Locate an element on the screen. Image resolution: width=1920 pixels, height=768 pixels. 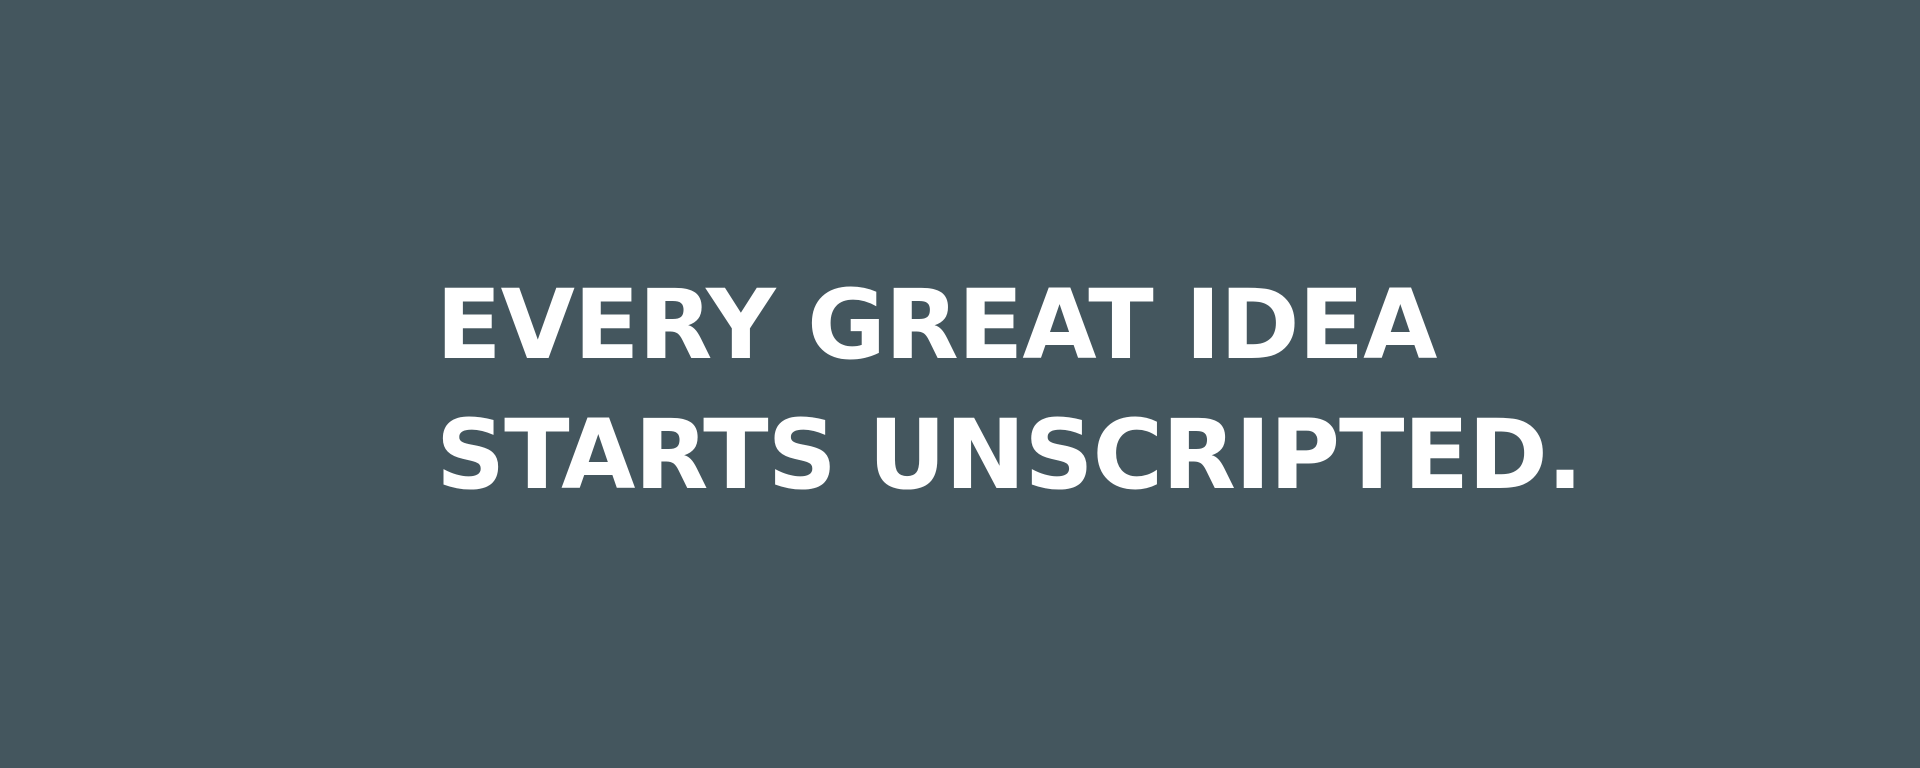
headline-line-2: STARTS UNSCRIPTED. is located at coordinates (1009, 455).